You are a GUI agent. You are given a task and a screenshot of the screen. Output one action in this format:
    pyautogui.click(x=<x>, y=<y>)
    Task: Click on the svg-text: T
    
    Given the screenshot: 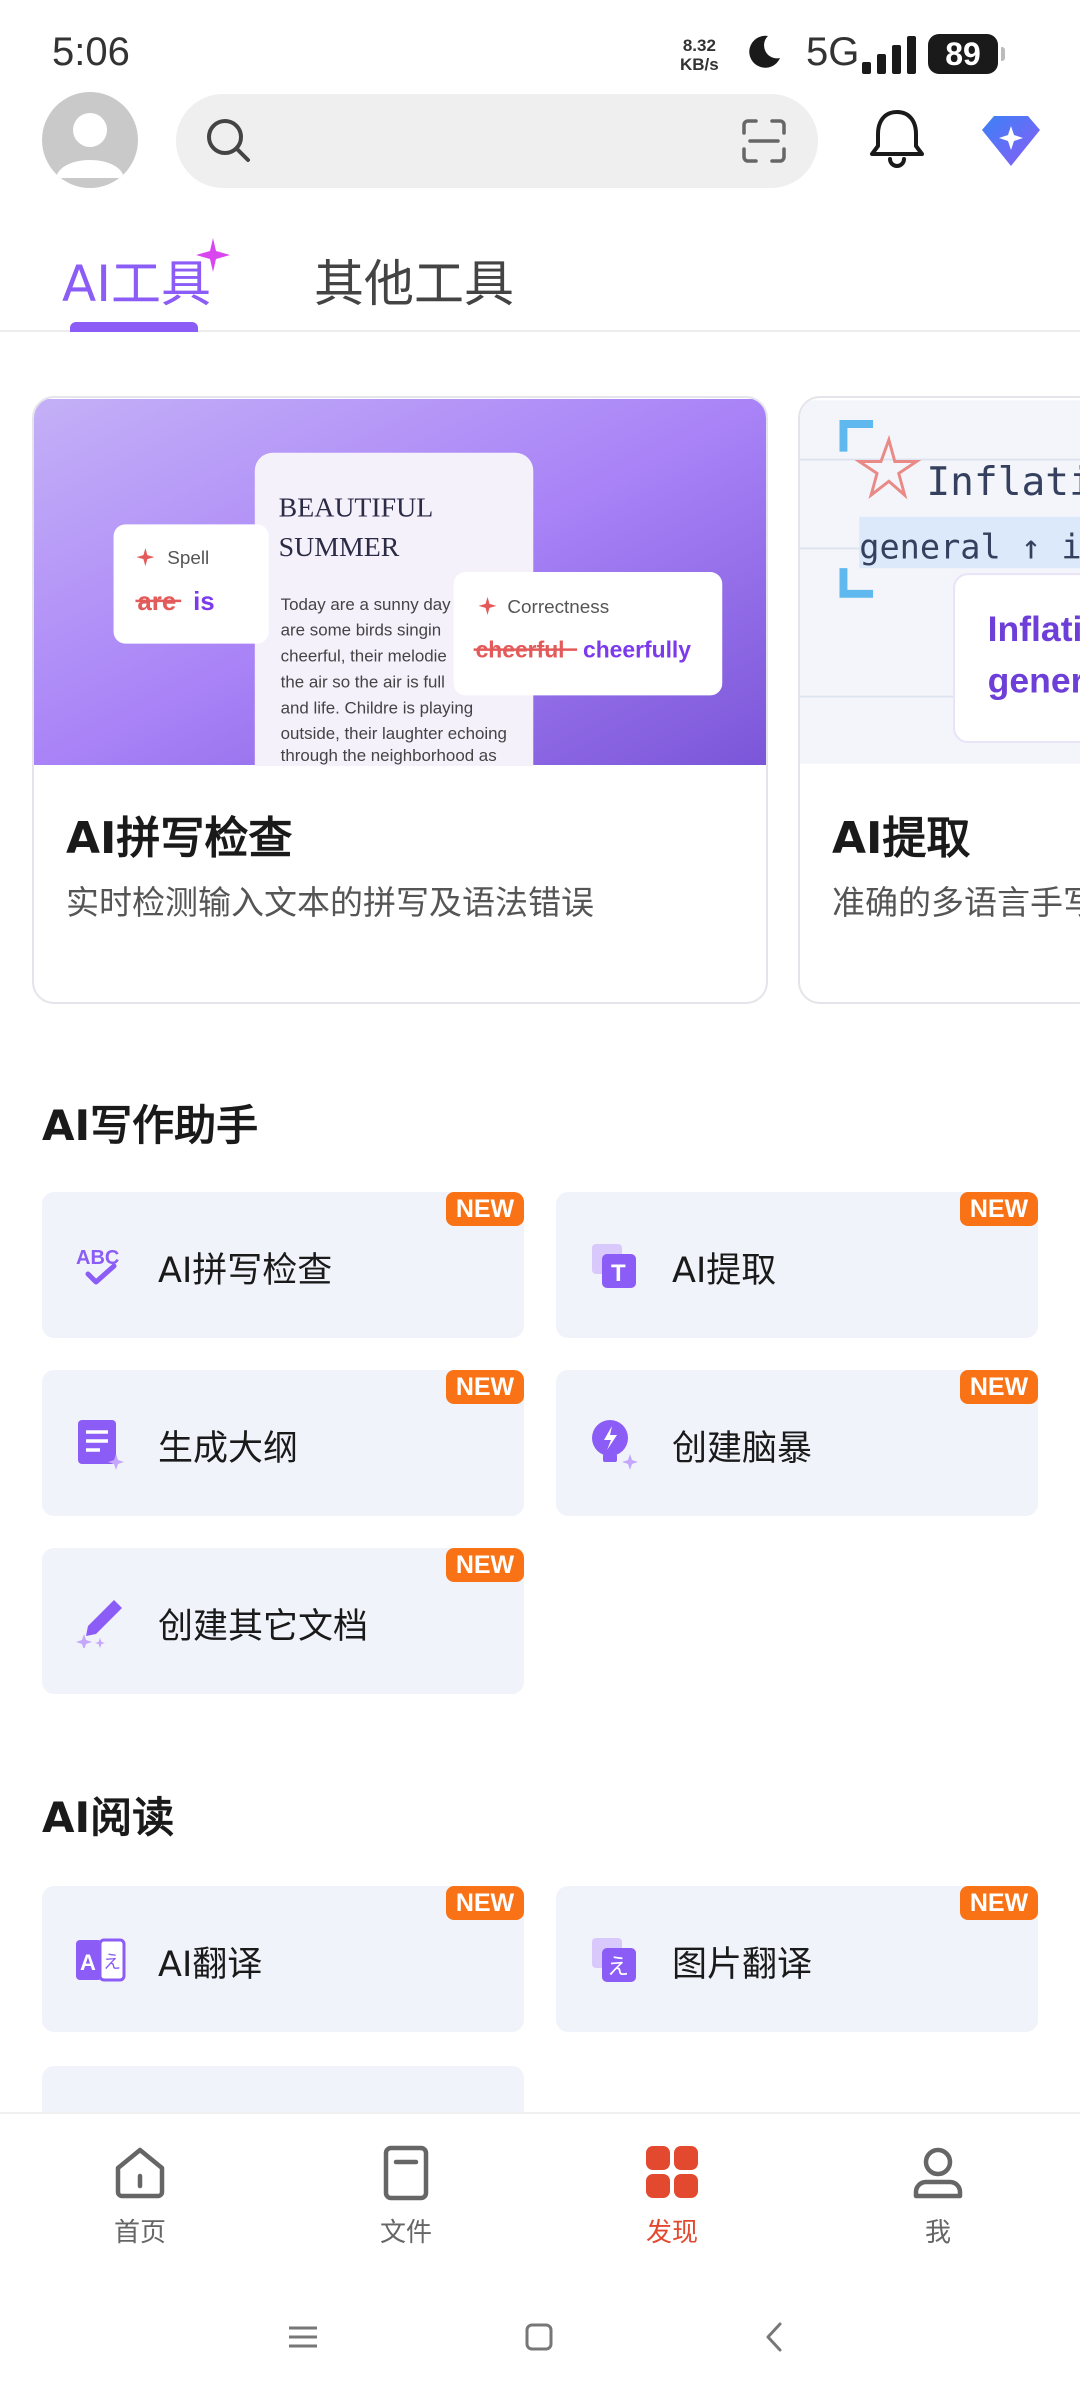 What is the action you would take?
    pyautogui.click(x=618, y=1273)
    